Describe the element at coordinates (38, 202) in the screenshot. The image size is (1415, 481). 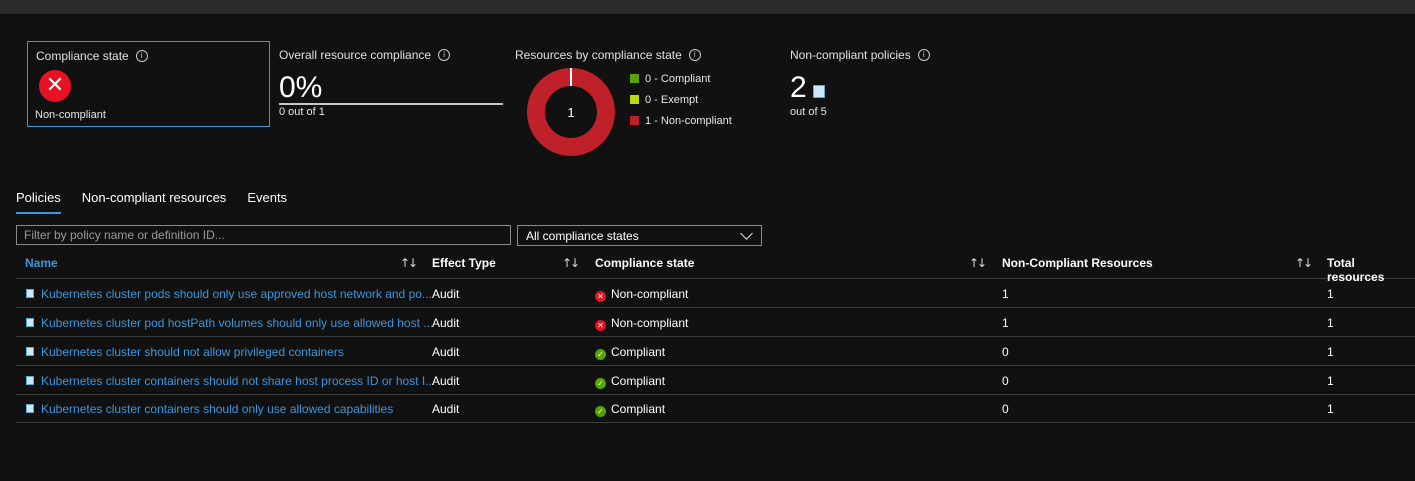
I see `tab-policies: Policies` at that location.